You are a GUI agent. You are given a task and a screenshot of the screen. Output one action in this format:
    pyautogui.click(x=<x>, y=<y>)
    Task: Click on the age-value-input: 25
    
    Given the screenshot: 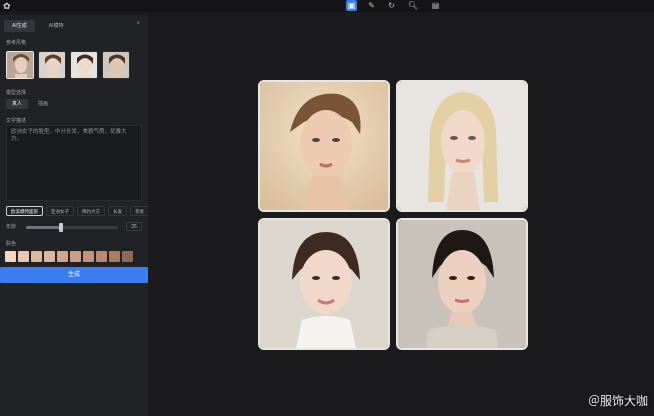 What is the action you would take?
    pyautogui.click(x=134, y=226)
    